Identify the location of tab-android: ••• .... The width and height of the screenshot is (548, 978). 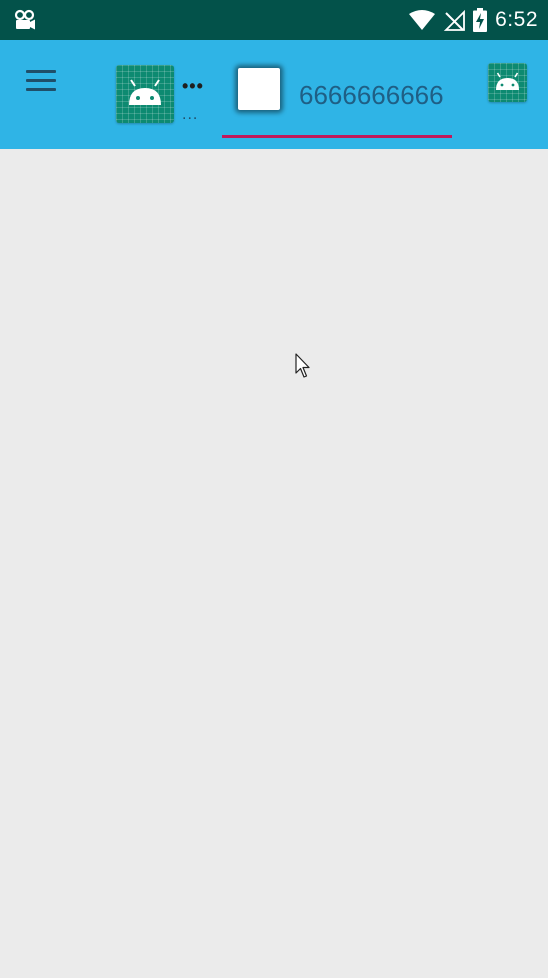
(160, 94).